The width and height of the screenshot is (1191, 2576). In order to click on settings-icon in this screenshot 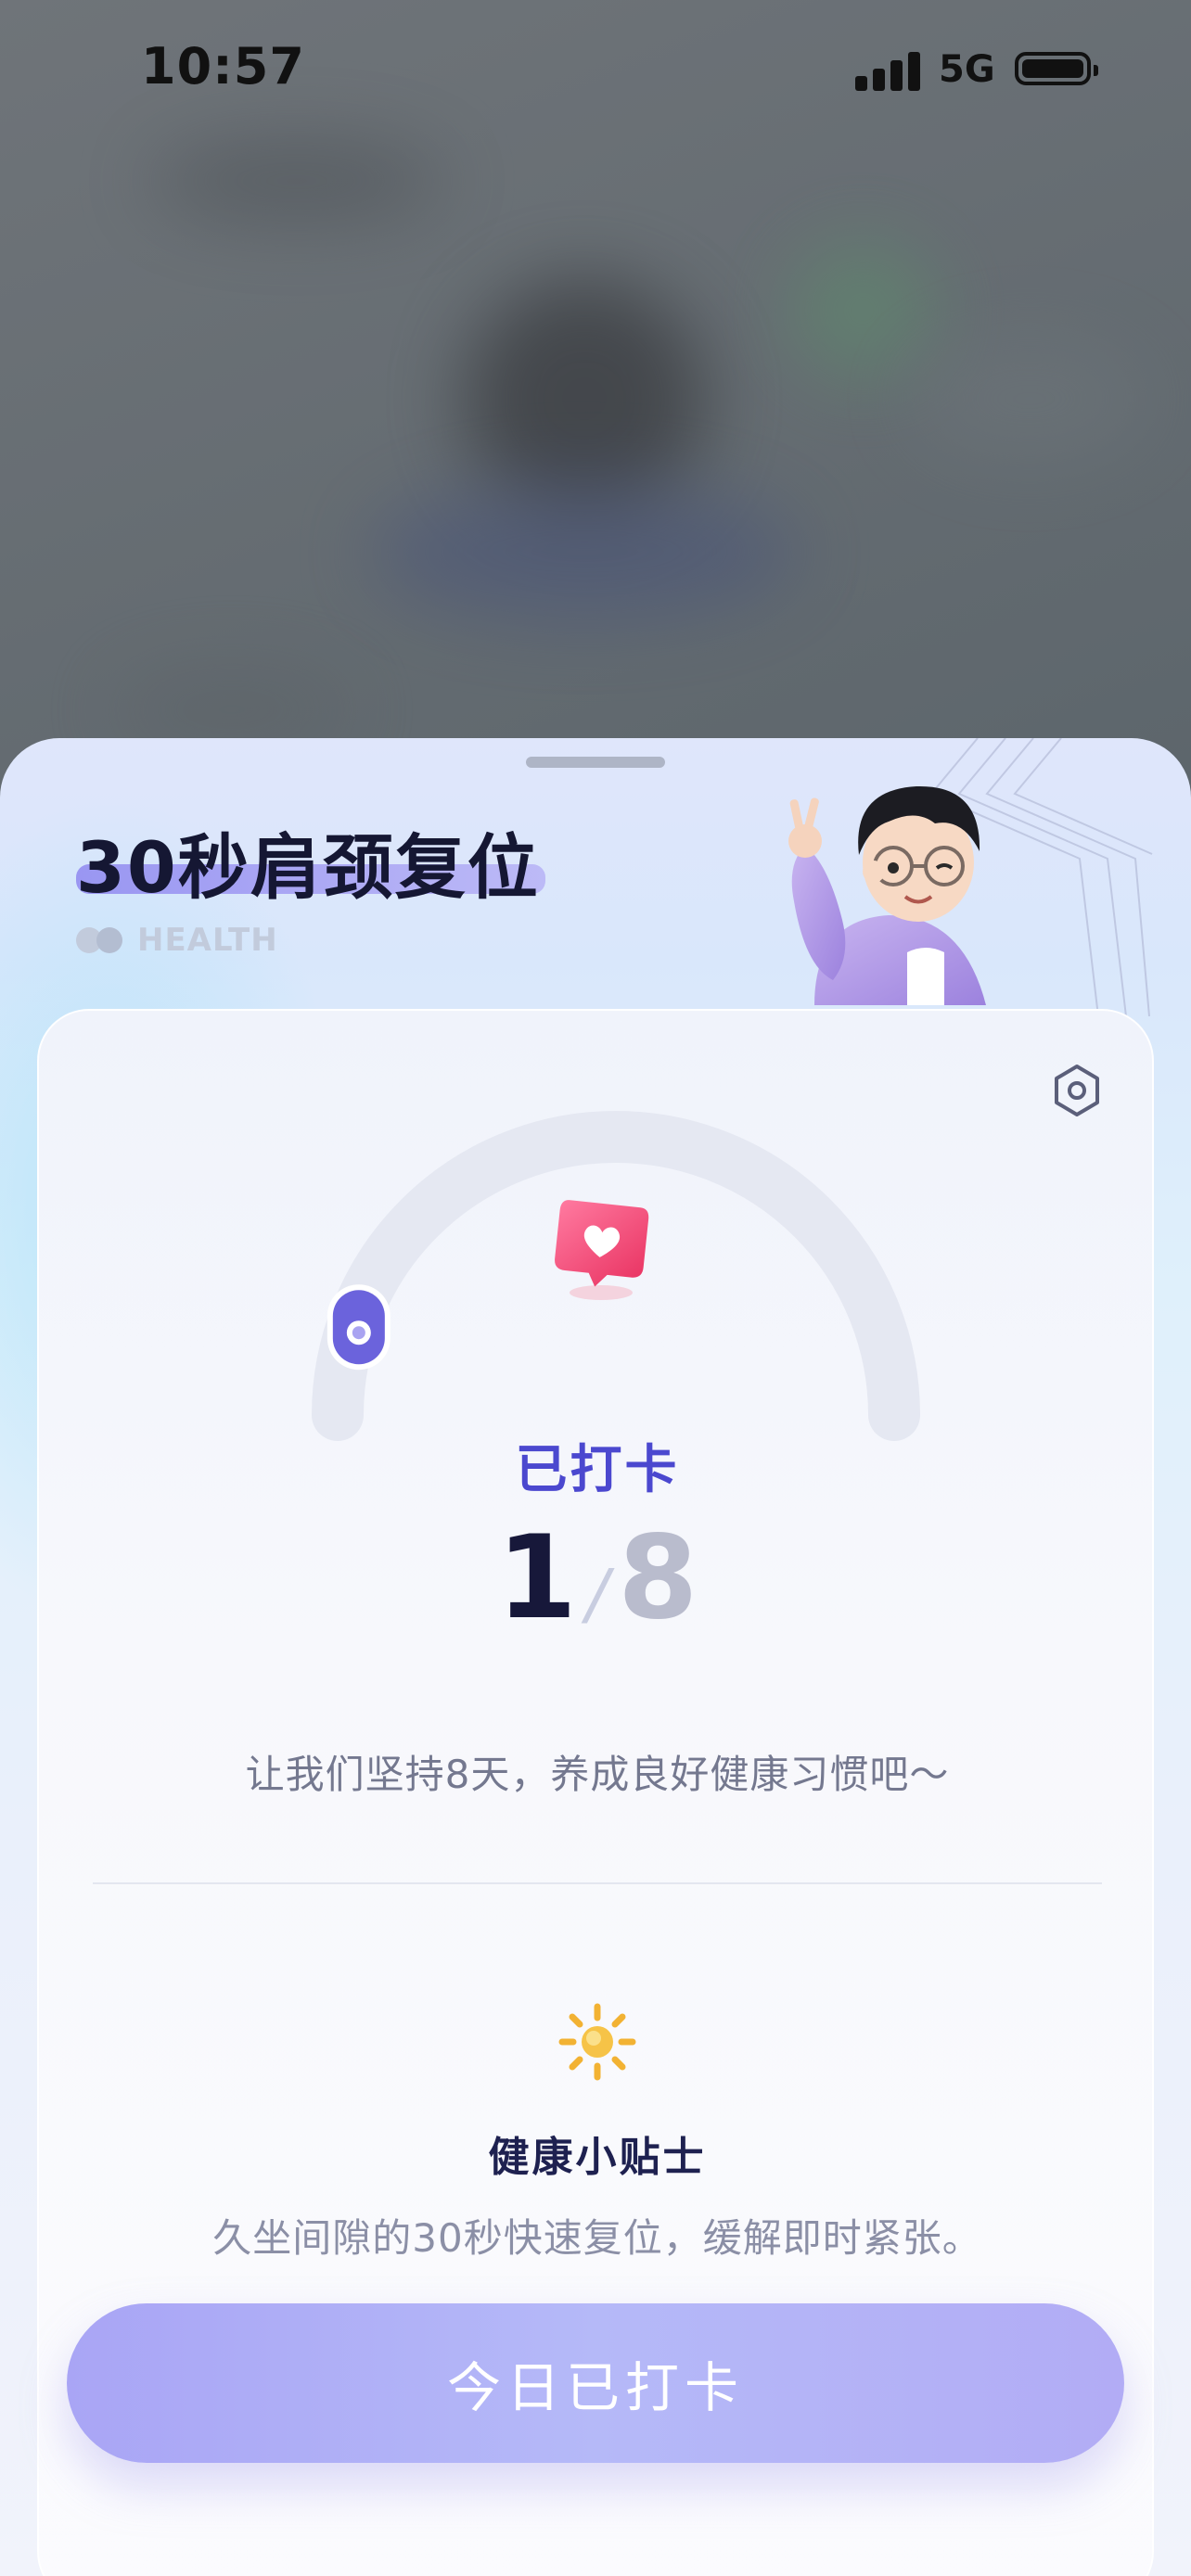, I will do `click(1077, 1090)`.